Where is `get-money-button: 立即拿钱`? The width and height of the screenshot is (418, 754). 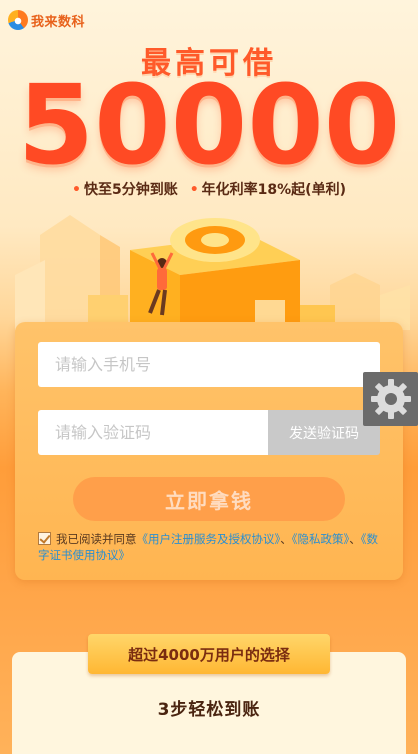 get-money-button: 立即拿钱 is located at coordinates (209, 499).